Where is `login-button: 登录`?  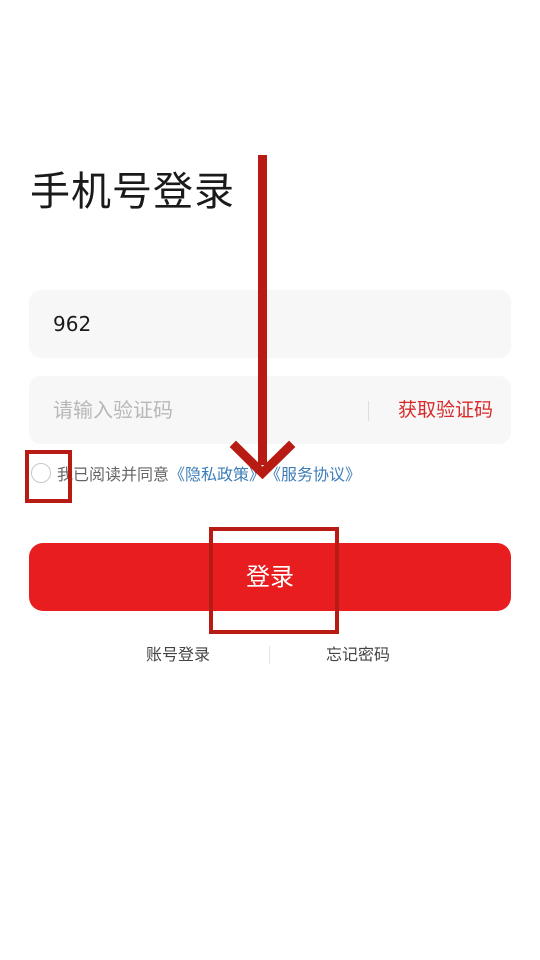
login-button: 登录 is located at coordinates (270, 577).